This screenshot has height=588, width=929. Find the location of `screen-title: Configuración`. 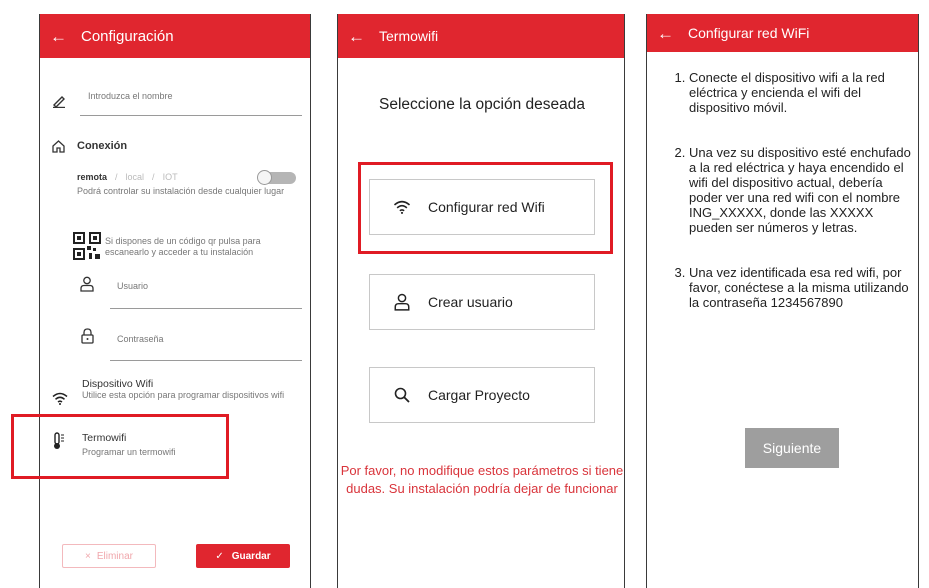

screen-title: Configuración is located at coordinates (127, 36).